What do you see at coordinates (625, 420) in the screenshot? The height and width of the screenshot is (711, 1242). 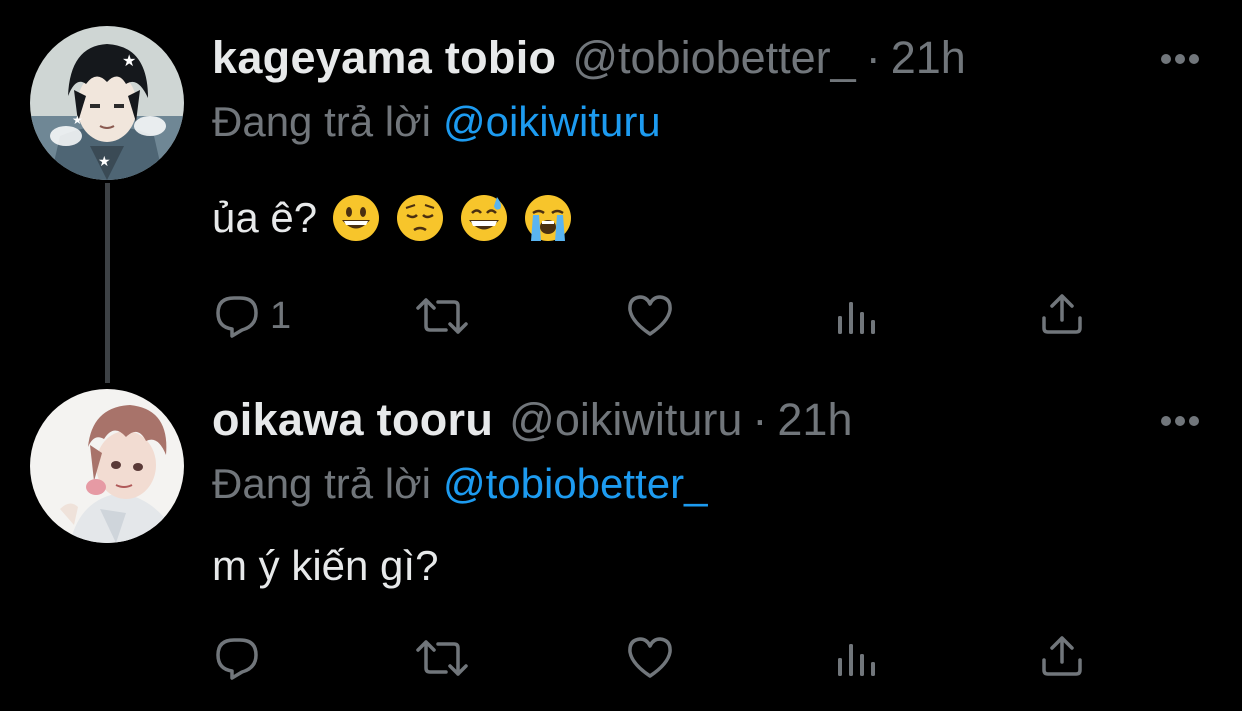 I see `user-handle: @oikiwituru` at bounding box center [625, 420].